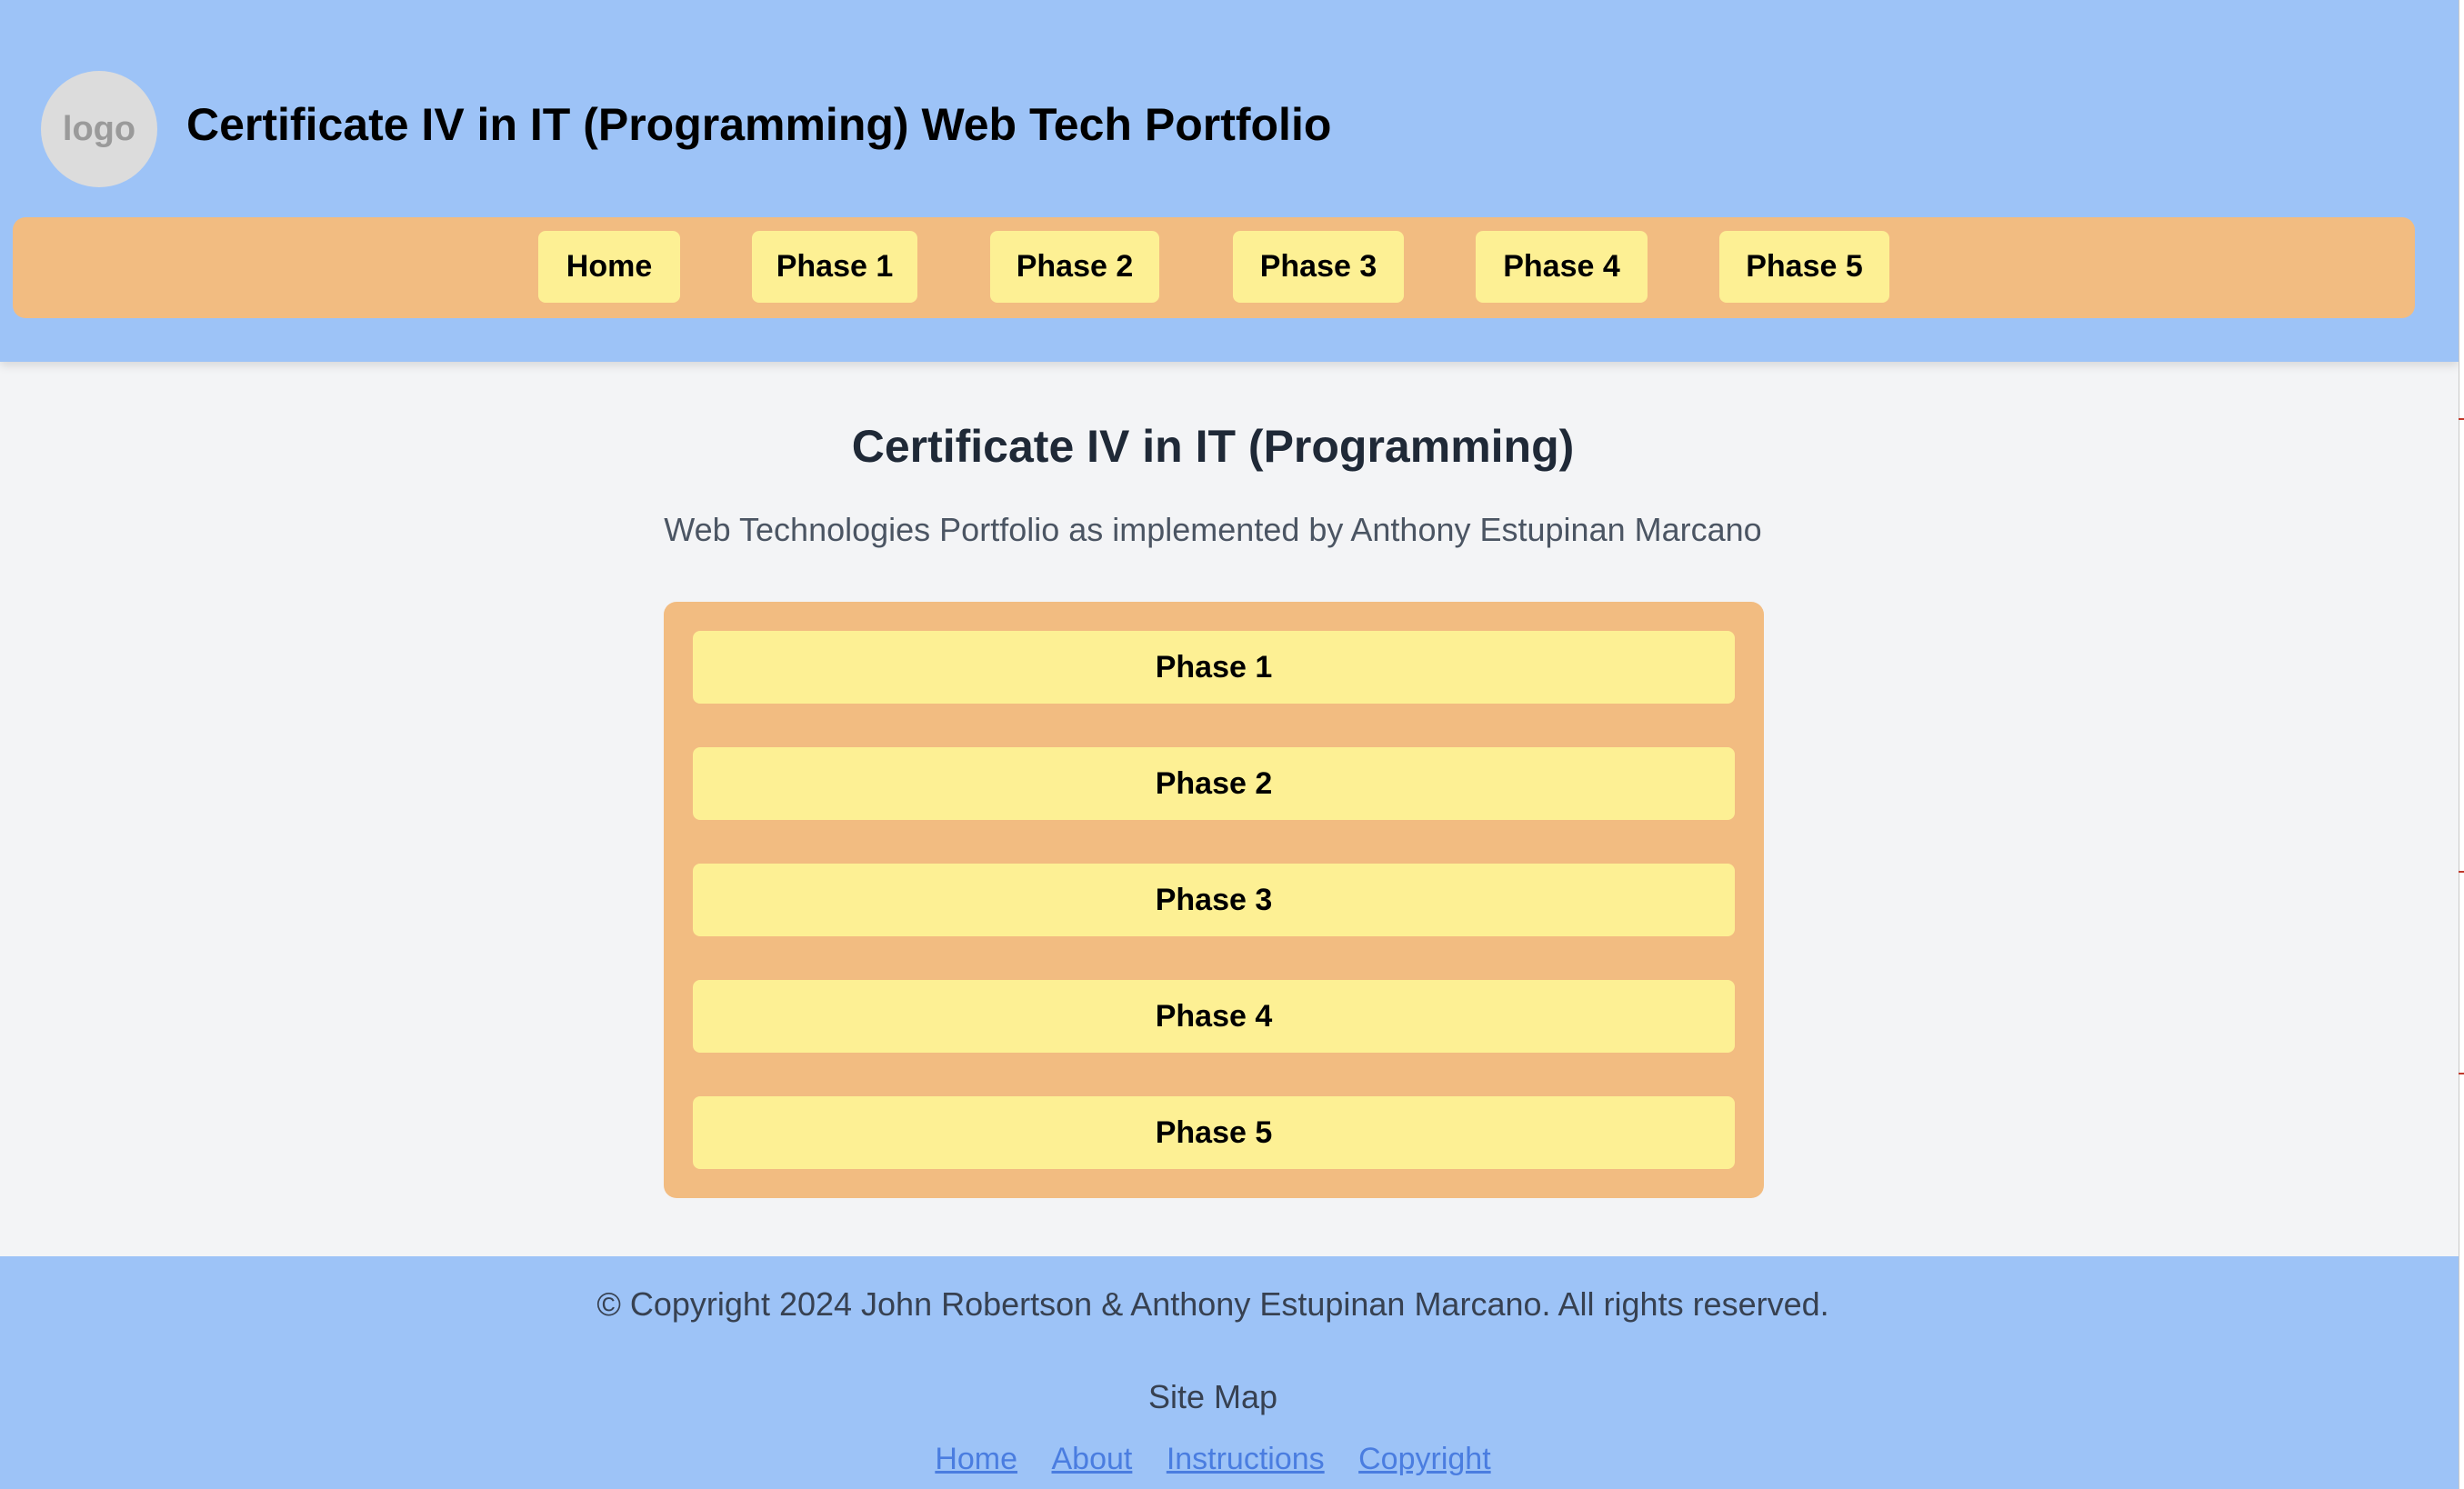 This screenshot has height=1489, width=2464. I want to click on phase-3-card: Phase 3, so click(1214, 900).